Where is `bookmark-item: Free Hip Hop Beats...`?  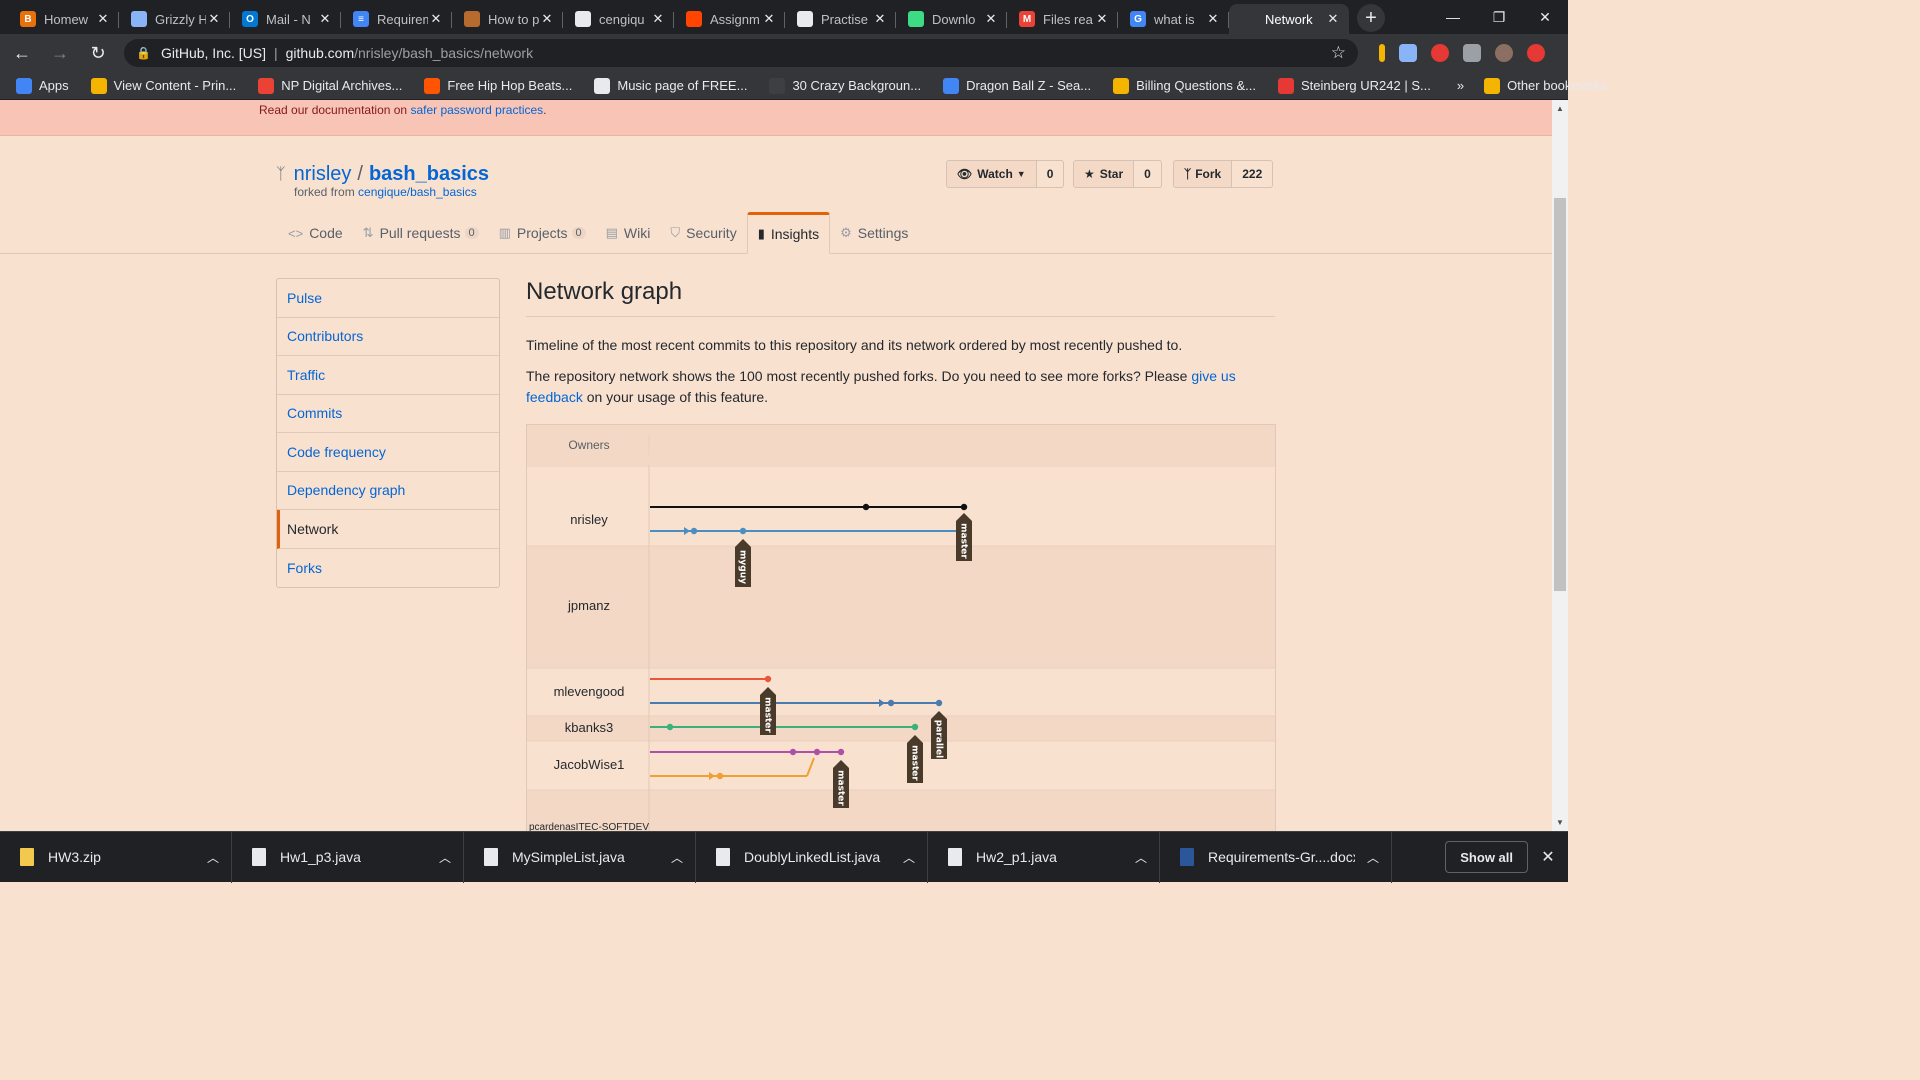 bookmark-item: Free Hip Hop Beats... is located at coordinates (498, 85).